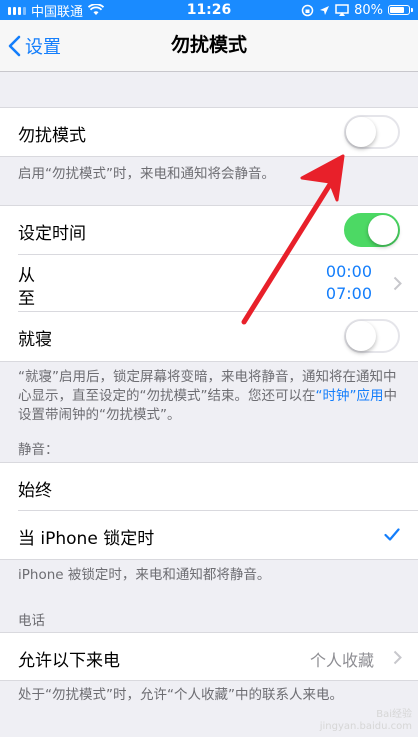  I want to click on dnd-toggle, so click(372, 132).